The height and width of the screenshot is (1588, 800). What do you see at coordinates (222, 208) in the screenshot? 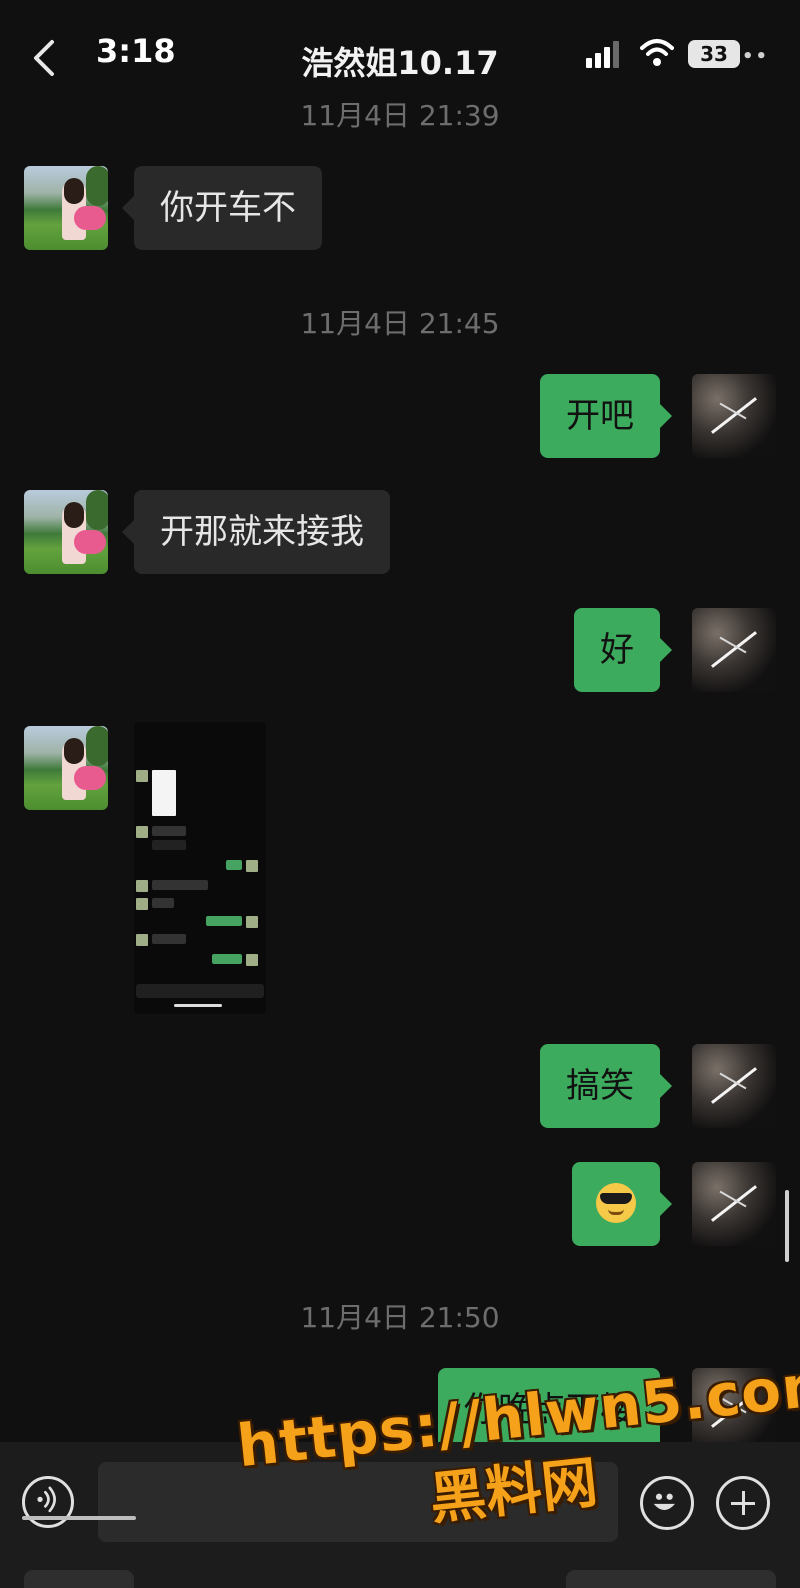
I see `message-bubble-received: 你开车不` at bounding box center [222, 208].